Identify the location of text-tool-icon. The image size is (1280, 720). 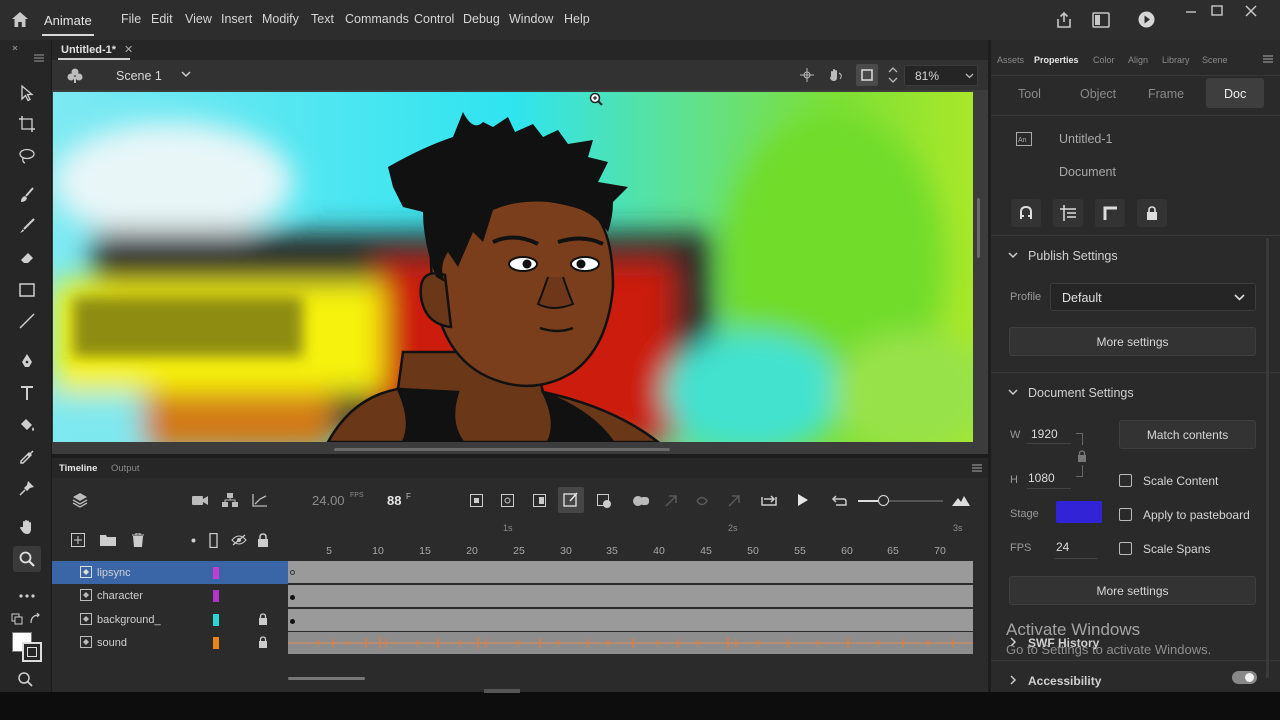
(27, 393).